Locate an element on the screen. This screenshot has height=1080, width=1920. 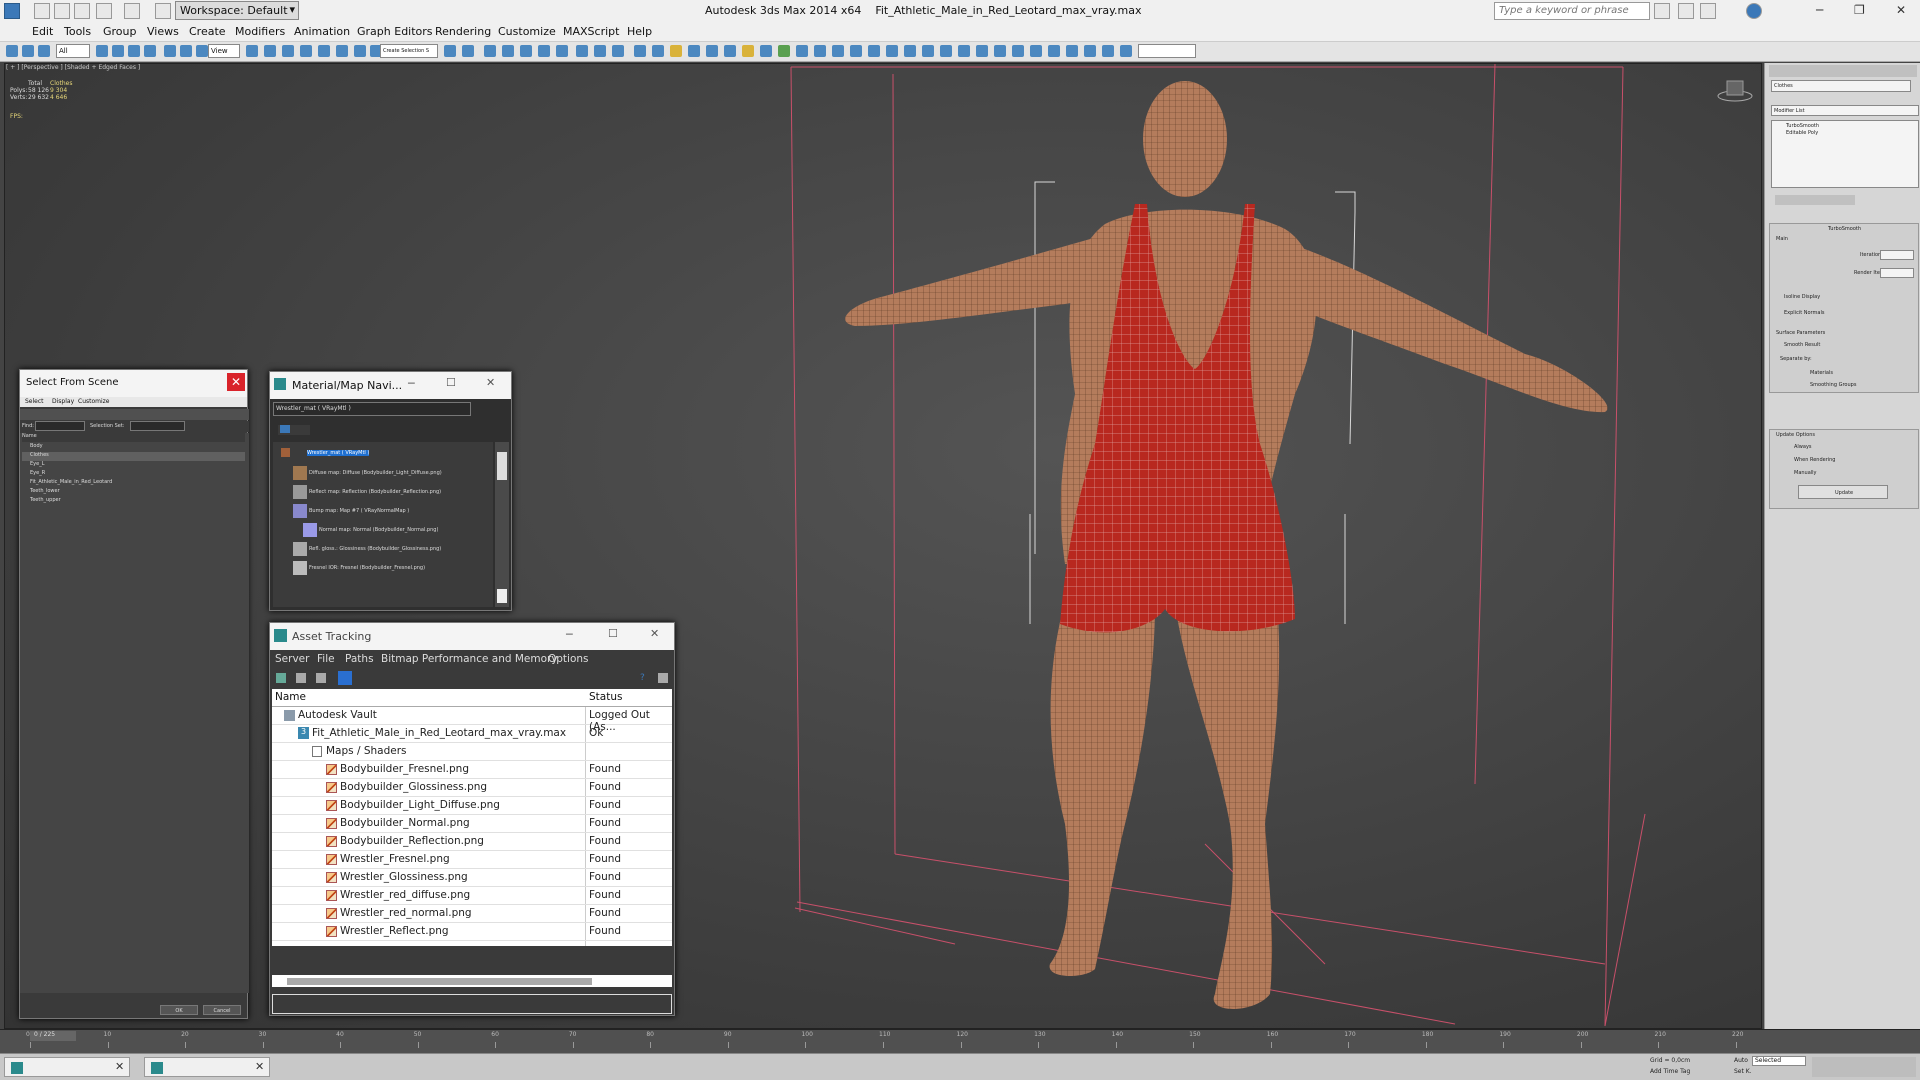
smoothing-groups-checkbox: Smoothing Groups is located at coordinates (1833, 385).